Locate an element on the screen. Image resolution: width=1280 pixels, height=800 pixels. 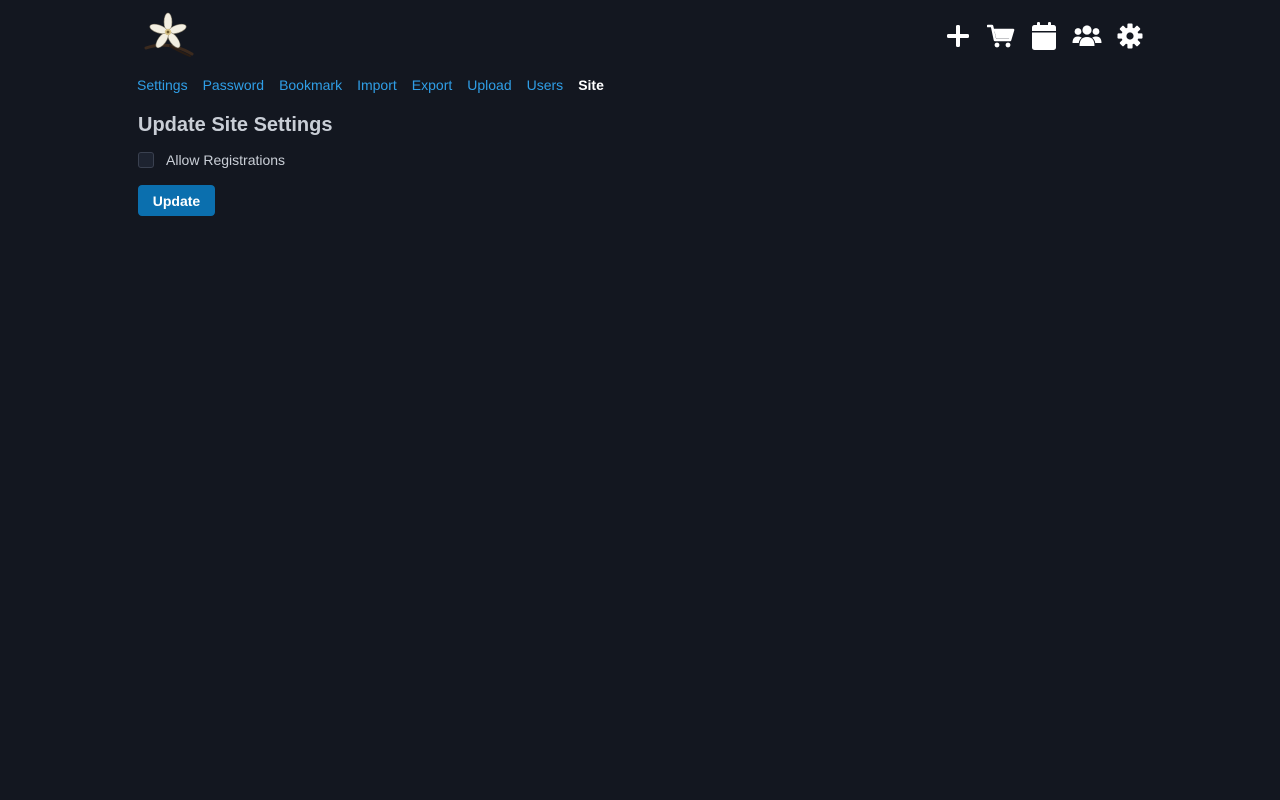
page-title: Update Site Settings is located at coordinates (235, 125).